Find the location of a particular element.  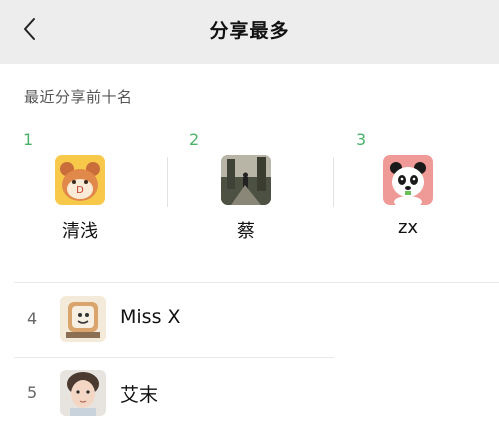

child-portrait-avatar is located at coordinates (83, 393).